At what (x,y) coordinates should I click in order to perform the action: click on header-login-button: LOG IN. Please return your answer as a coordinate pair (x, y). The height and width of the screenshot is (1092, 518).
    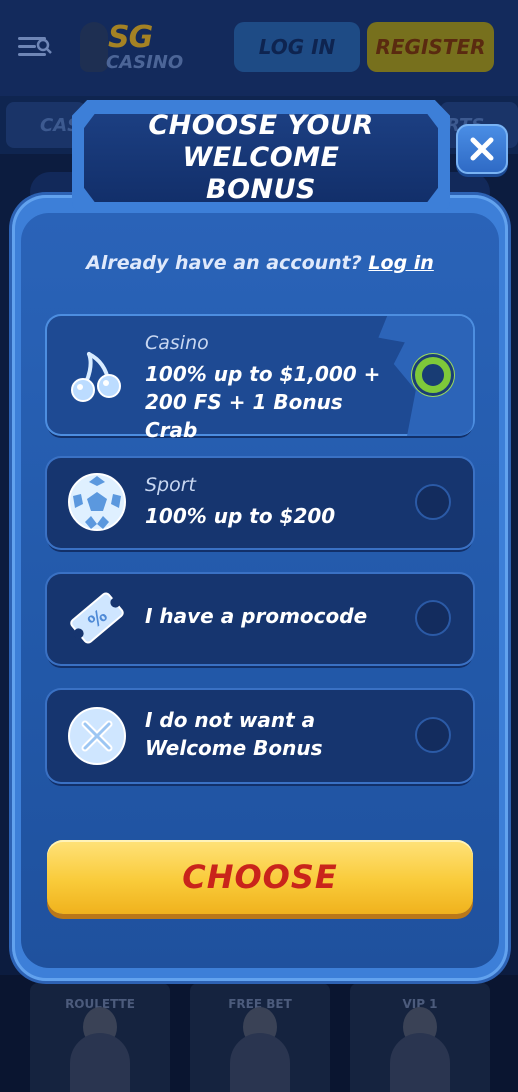
    Looking at the image, I should click on (297, 47).